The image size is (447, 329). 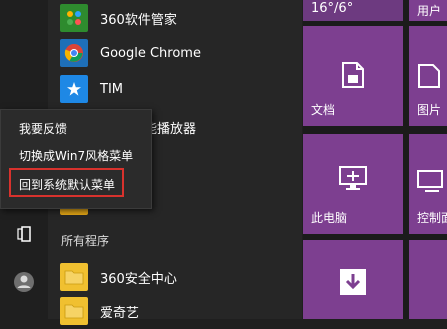 I want to click on app-label: Google Chrome, so click(x=150, y=53).